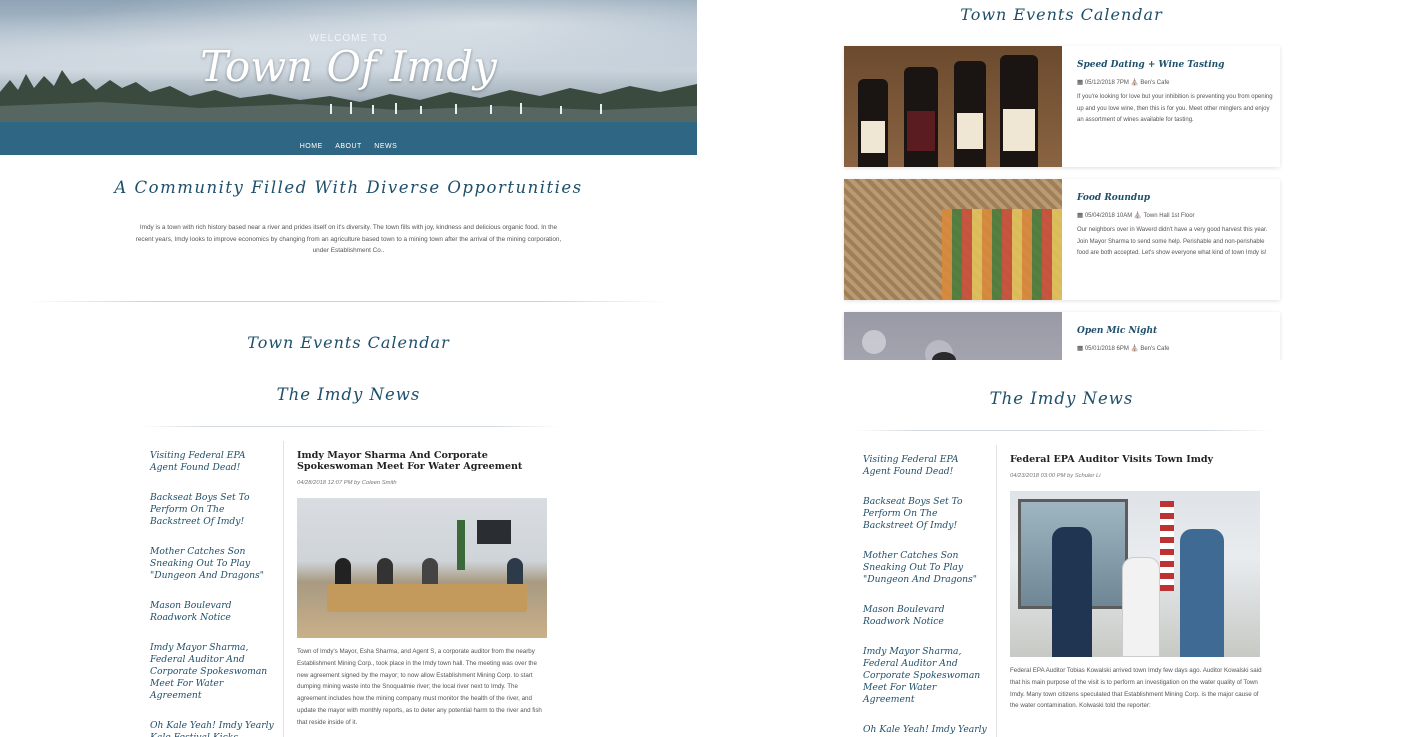 The image size is (1410, 737). Describe the element at coordinates (1002, 254) in the screenshot. I see `food-cans-image` at that location.